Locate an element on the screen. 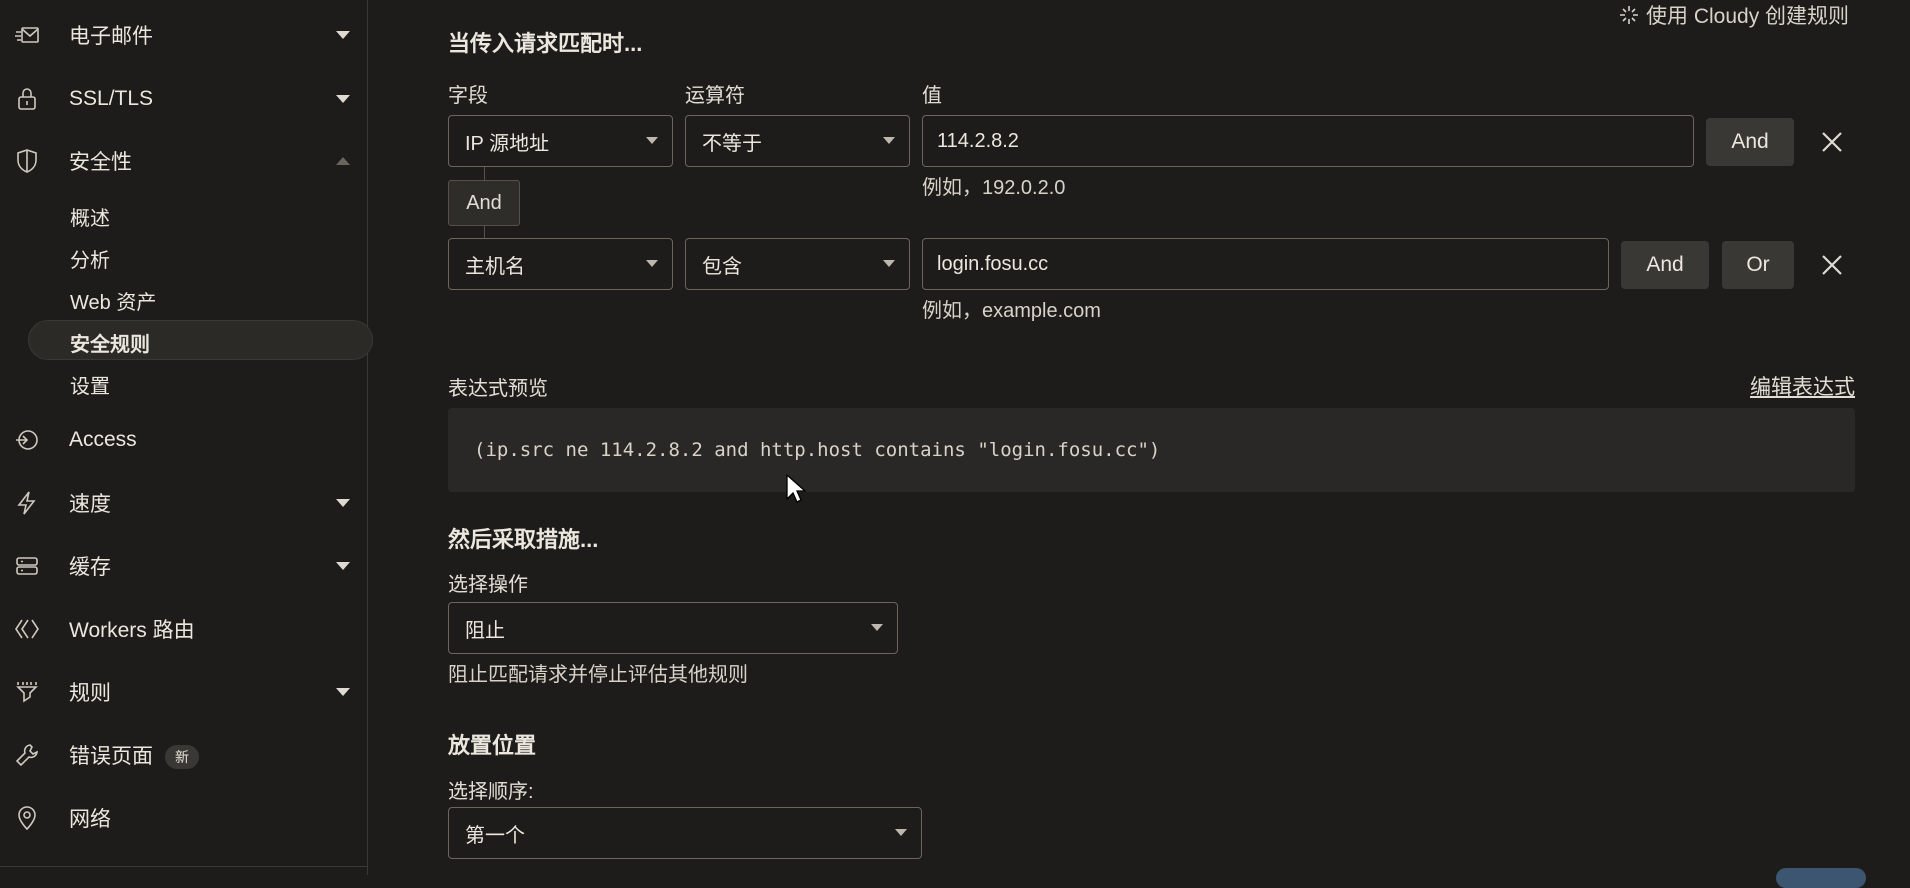  sidebar-item-ssl-tls: SSL/TLS is located at coordinates (184, 99).